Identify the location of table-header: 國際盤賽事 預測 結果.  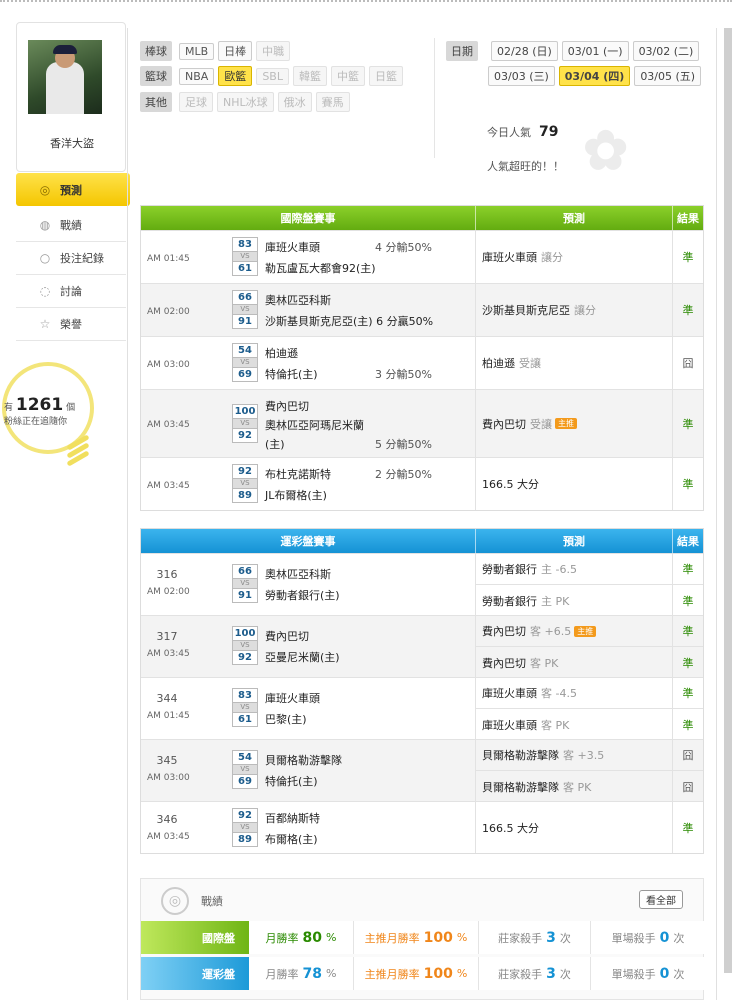
(422, 218).